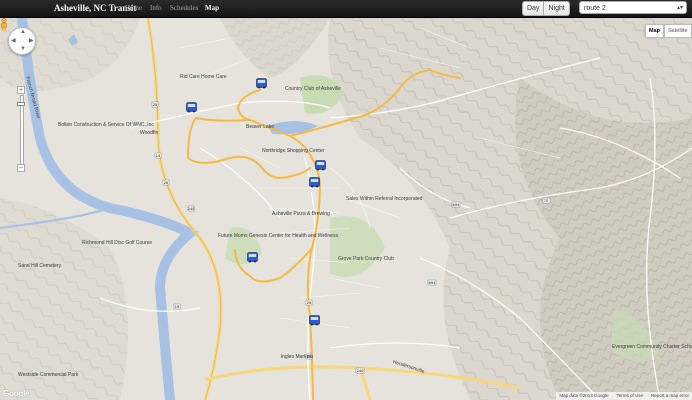  Describe the element at coordinates (595, 8) in the screenshot. I see `route-select-value: route 2` at that location.